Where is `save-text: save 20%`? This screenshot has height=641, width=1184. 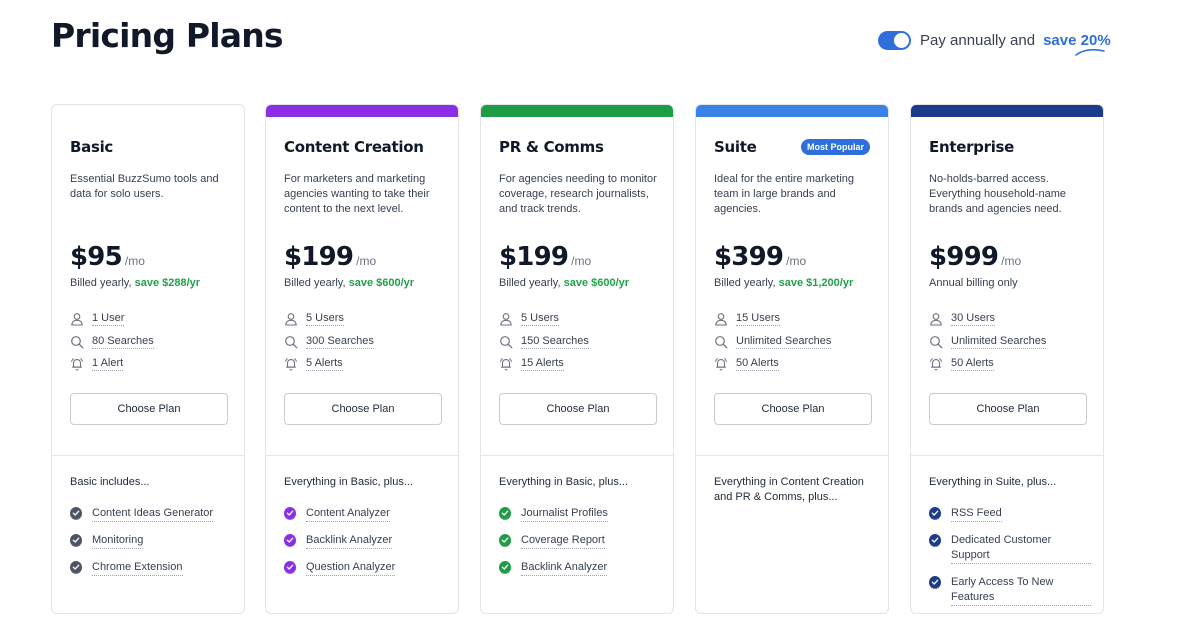 save-text: save 20% is located at coordinates (1077, 40).